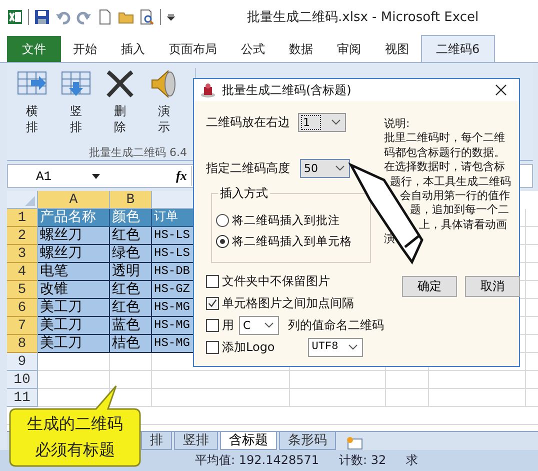 The height and width of the screenshot is (471, 538). Describe the element at coordinates (181, 176) in the screenshot. I see `function-button: fx` at that location.